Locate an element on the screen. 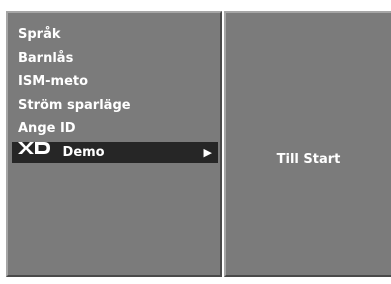  menu-item-ange-id: Ange ID is located at coordinates (115, 129).